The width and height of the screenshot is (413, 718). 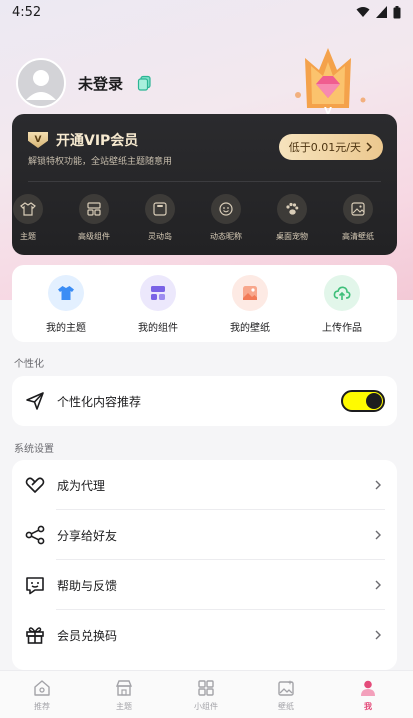 What do you see at coordinates (342, 328) in the screenshot?
I see `quick-action-label: 上传作品` at bounding box center [342, 328].